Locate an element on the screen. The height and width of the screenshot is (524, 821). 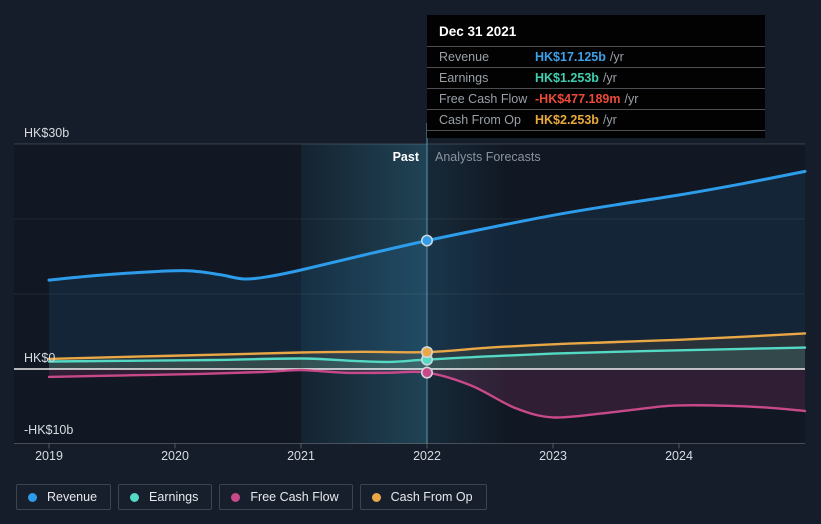
legend-item-earnings: Earnings is located at coordinates (165, 497).